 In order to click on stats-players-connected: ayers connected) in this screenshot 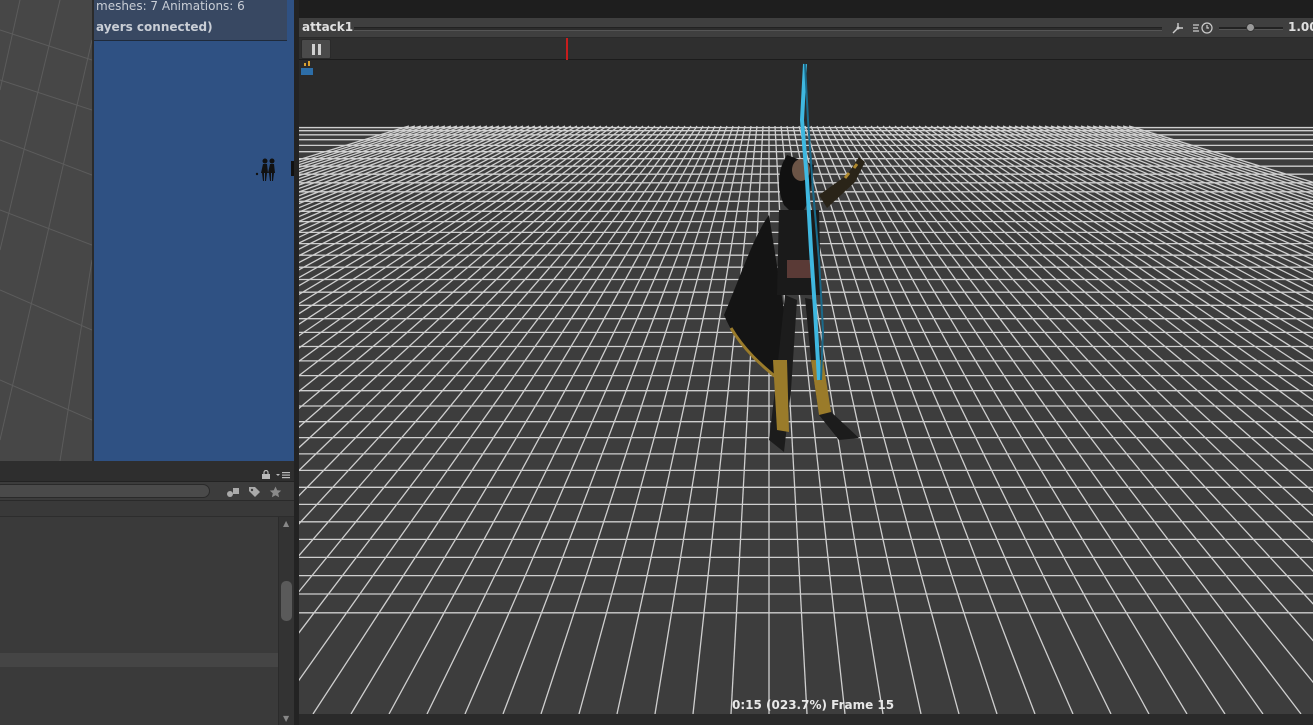, I will do `click(154, 27)`.